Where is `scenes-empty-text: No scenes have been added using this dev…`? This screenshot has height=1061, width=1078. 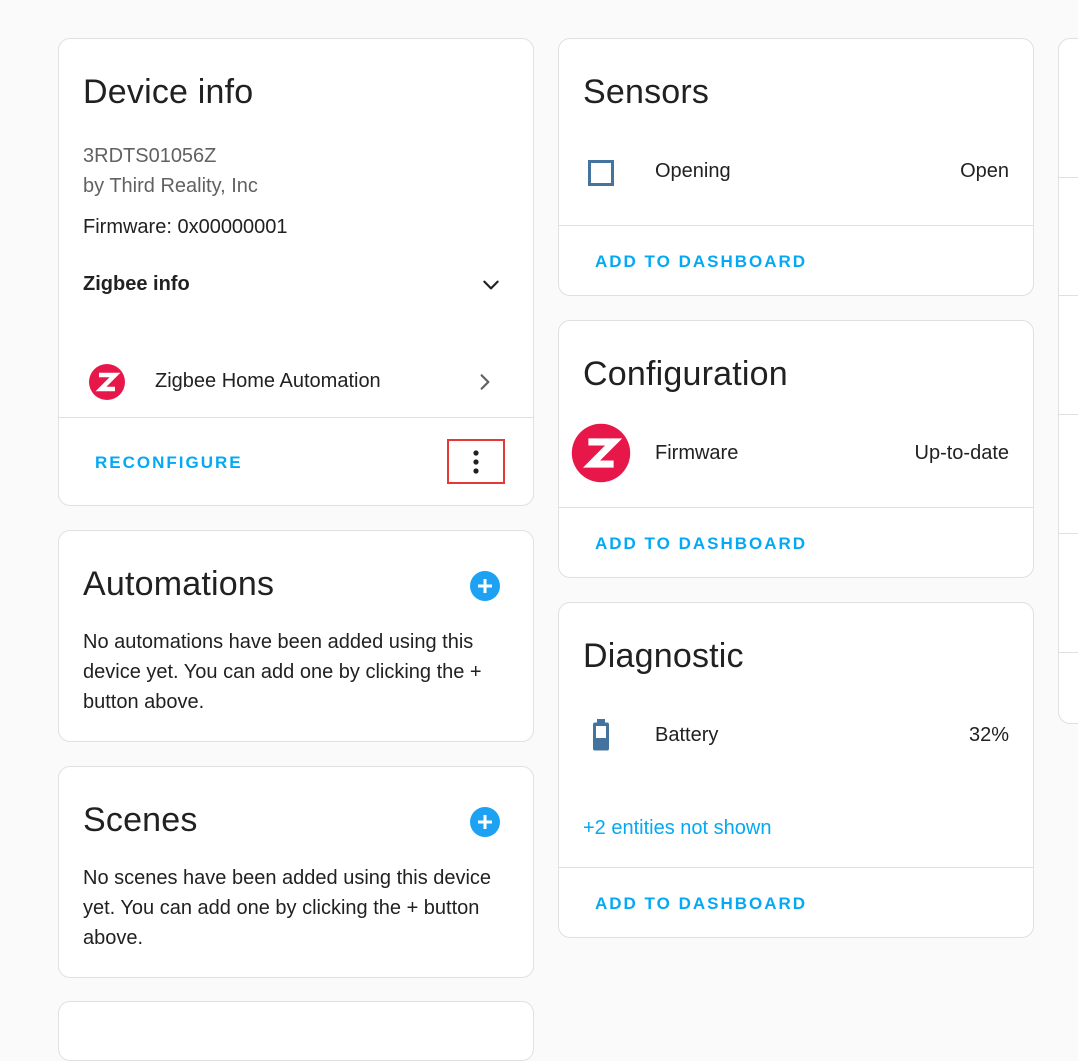 scenes-empty-text: No scenes have been added using this dev… is located at coordinates (287, 908).